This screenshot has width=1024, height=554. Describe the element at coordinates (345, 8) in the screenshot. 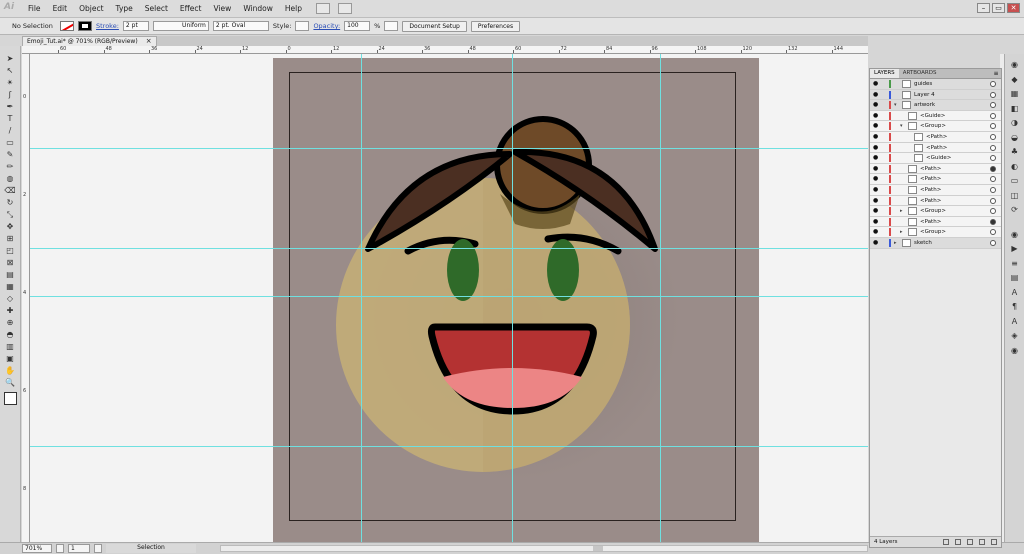

I see `arrange-documents-icon` at that location.